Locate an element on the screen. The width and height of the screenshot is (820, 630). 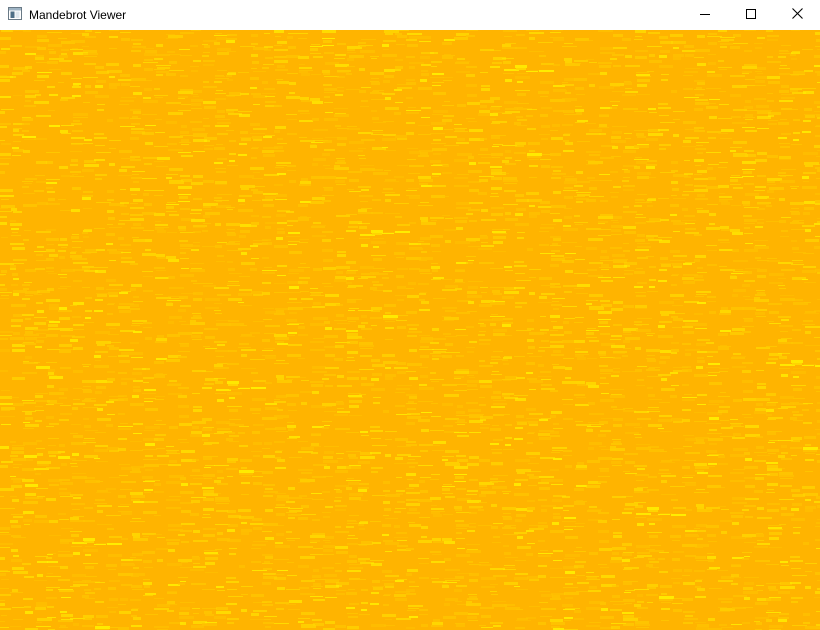
minimize-icon is located at coordinates (705, 15).